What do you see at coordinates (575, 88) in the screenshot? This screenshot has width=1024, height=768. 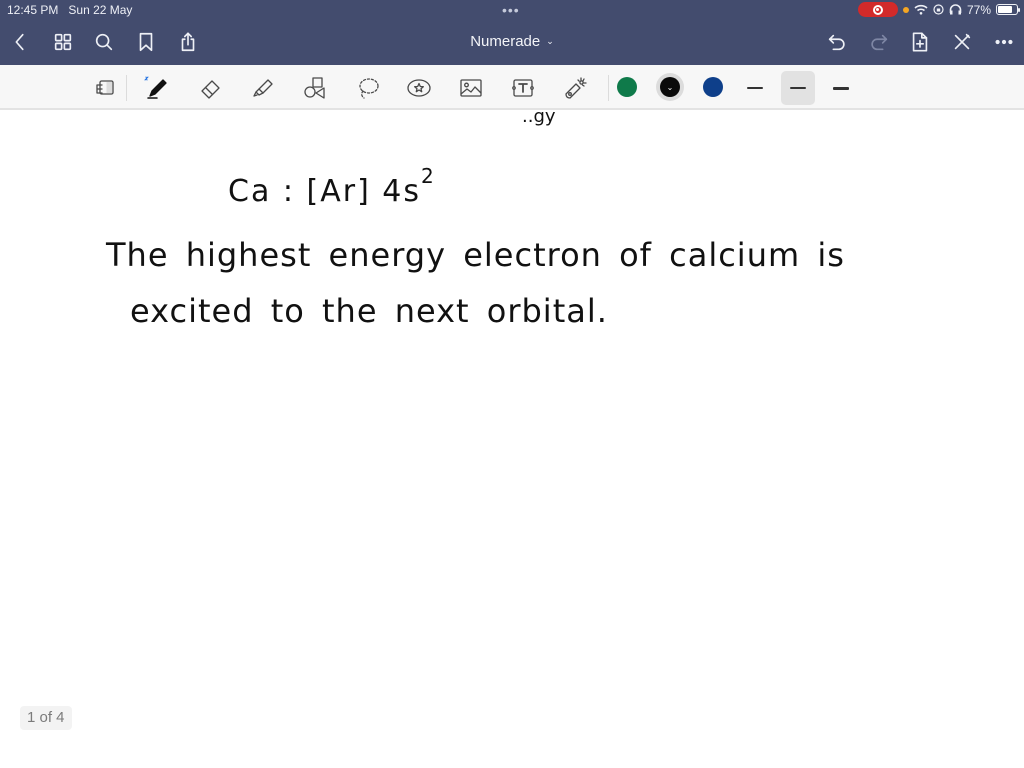 I see `laser-pointer-tool-icon` at bounding box center [575, 88].